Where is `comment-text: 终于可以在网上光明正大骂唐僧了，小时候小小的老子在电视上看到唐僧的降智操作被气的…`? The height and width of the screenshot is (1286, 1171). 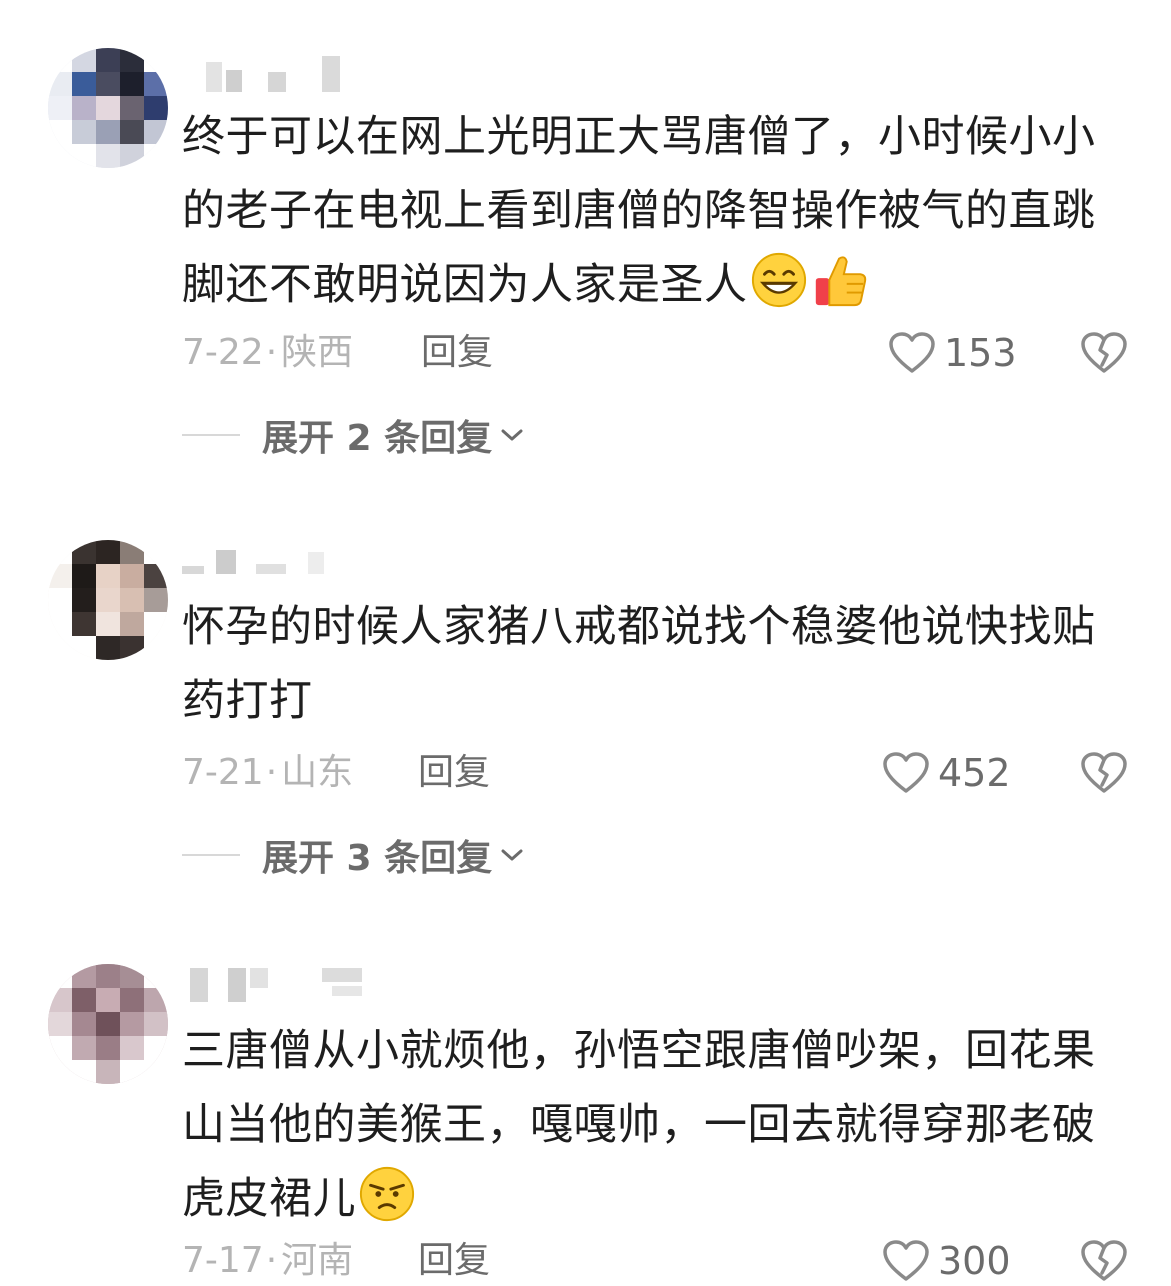 comment-text: 终于可以在网上光明正大骂唐僧了，小时候小小的老子在电视上看到唐僧的降智操作被气的… is located at coordinates (642, 211).